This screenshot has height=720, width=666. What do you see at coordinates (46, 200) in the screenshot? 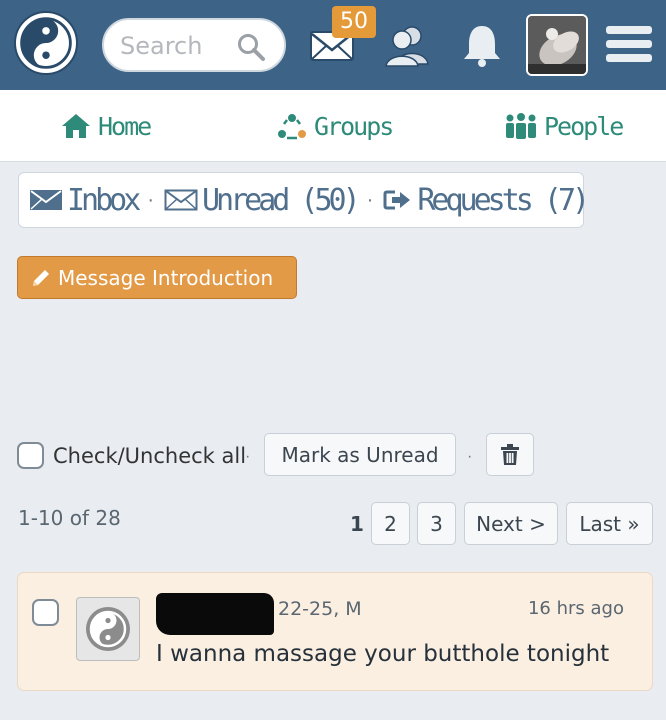
I see `envelope-icon` at bounding box center [46, 200].